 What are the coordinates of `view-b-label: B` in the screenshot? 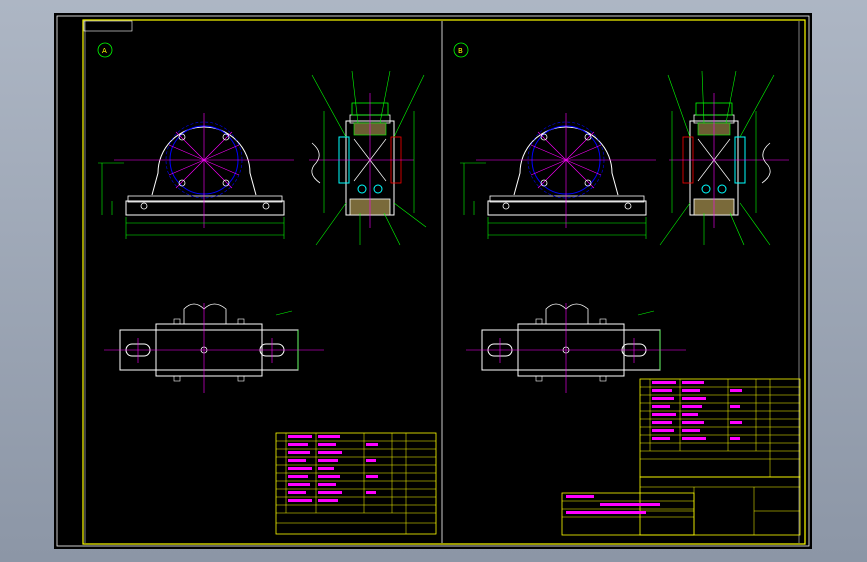 It's located at (460, 51).